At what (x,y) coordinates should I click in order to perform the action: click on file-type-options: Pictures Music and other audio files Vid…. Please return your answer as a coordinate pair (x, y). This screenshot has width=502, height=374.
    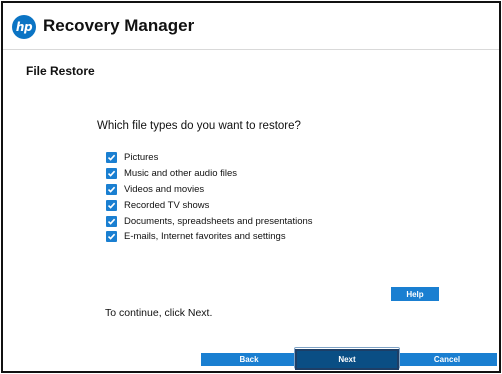
    Looking at the image, I should click on (209, 197).